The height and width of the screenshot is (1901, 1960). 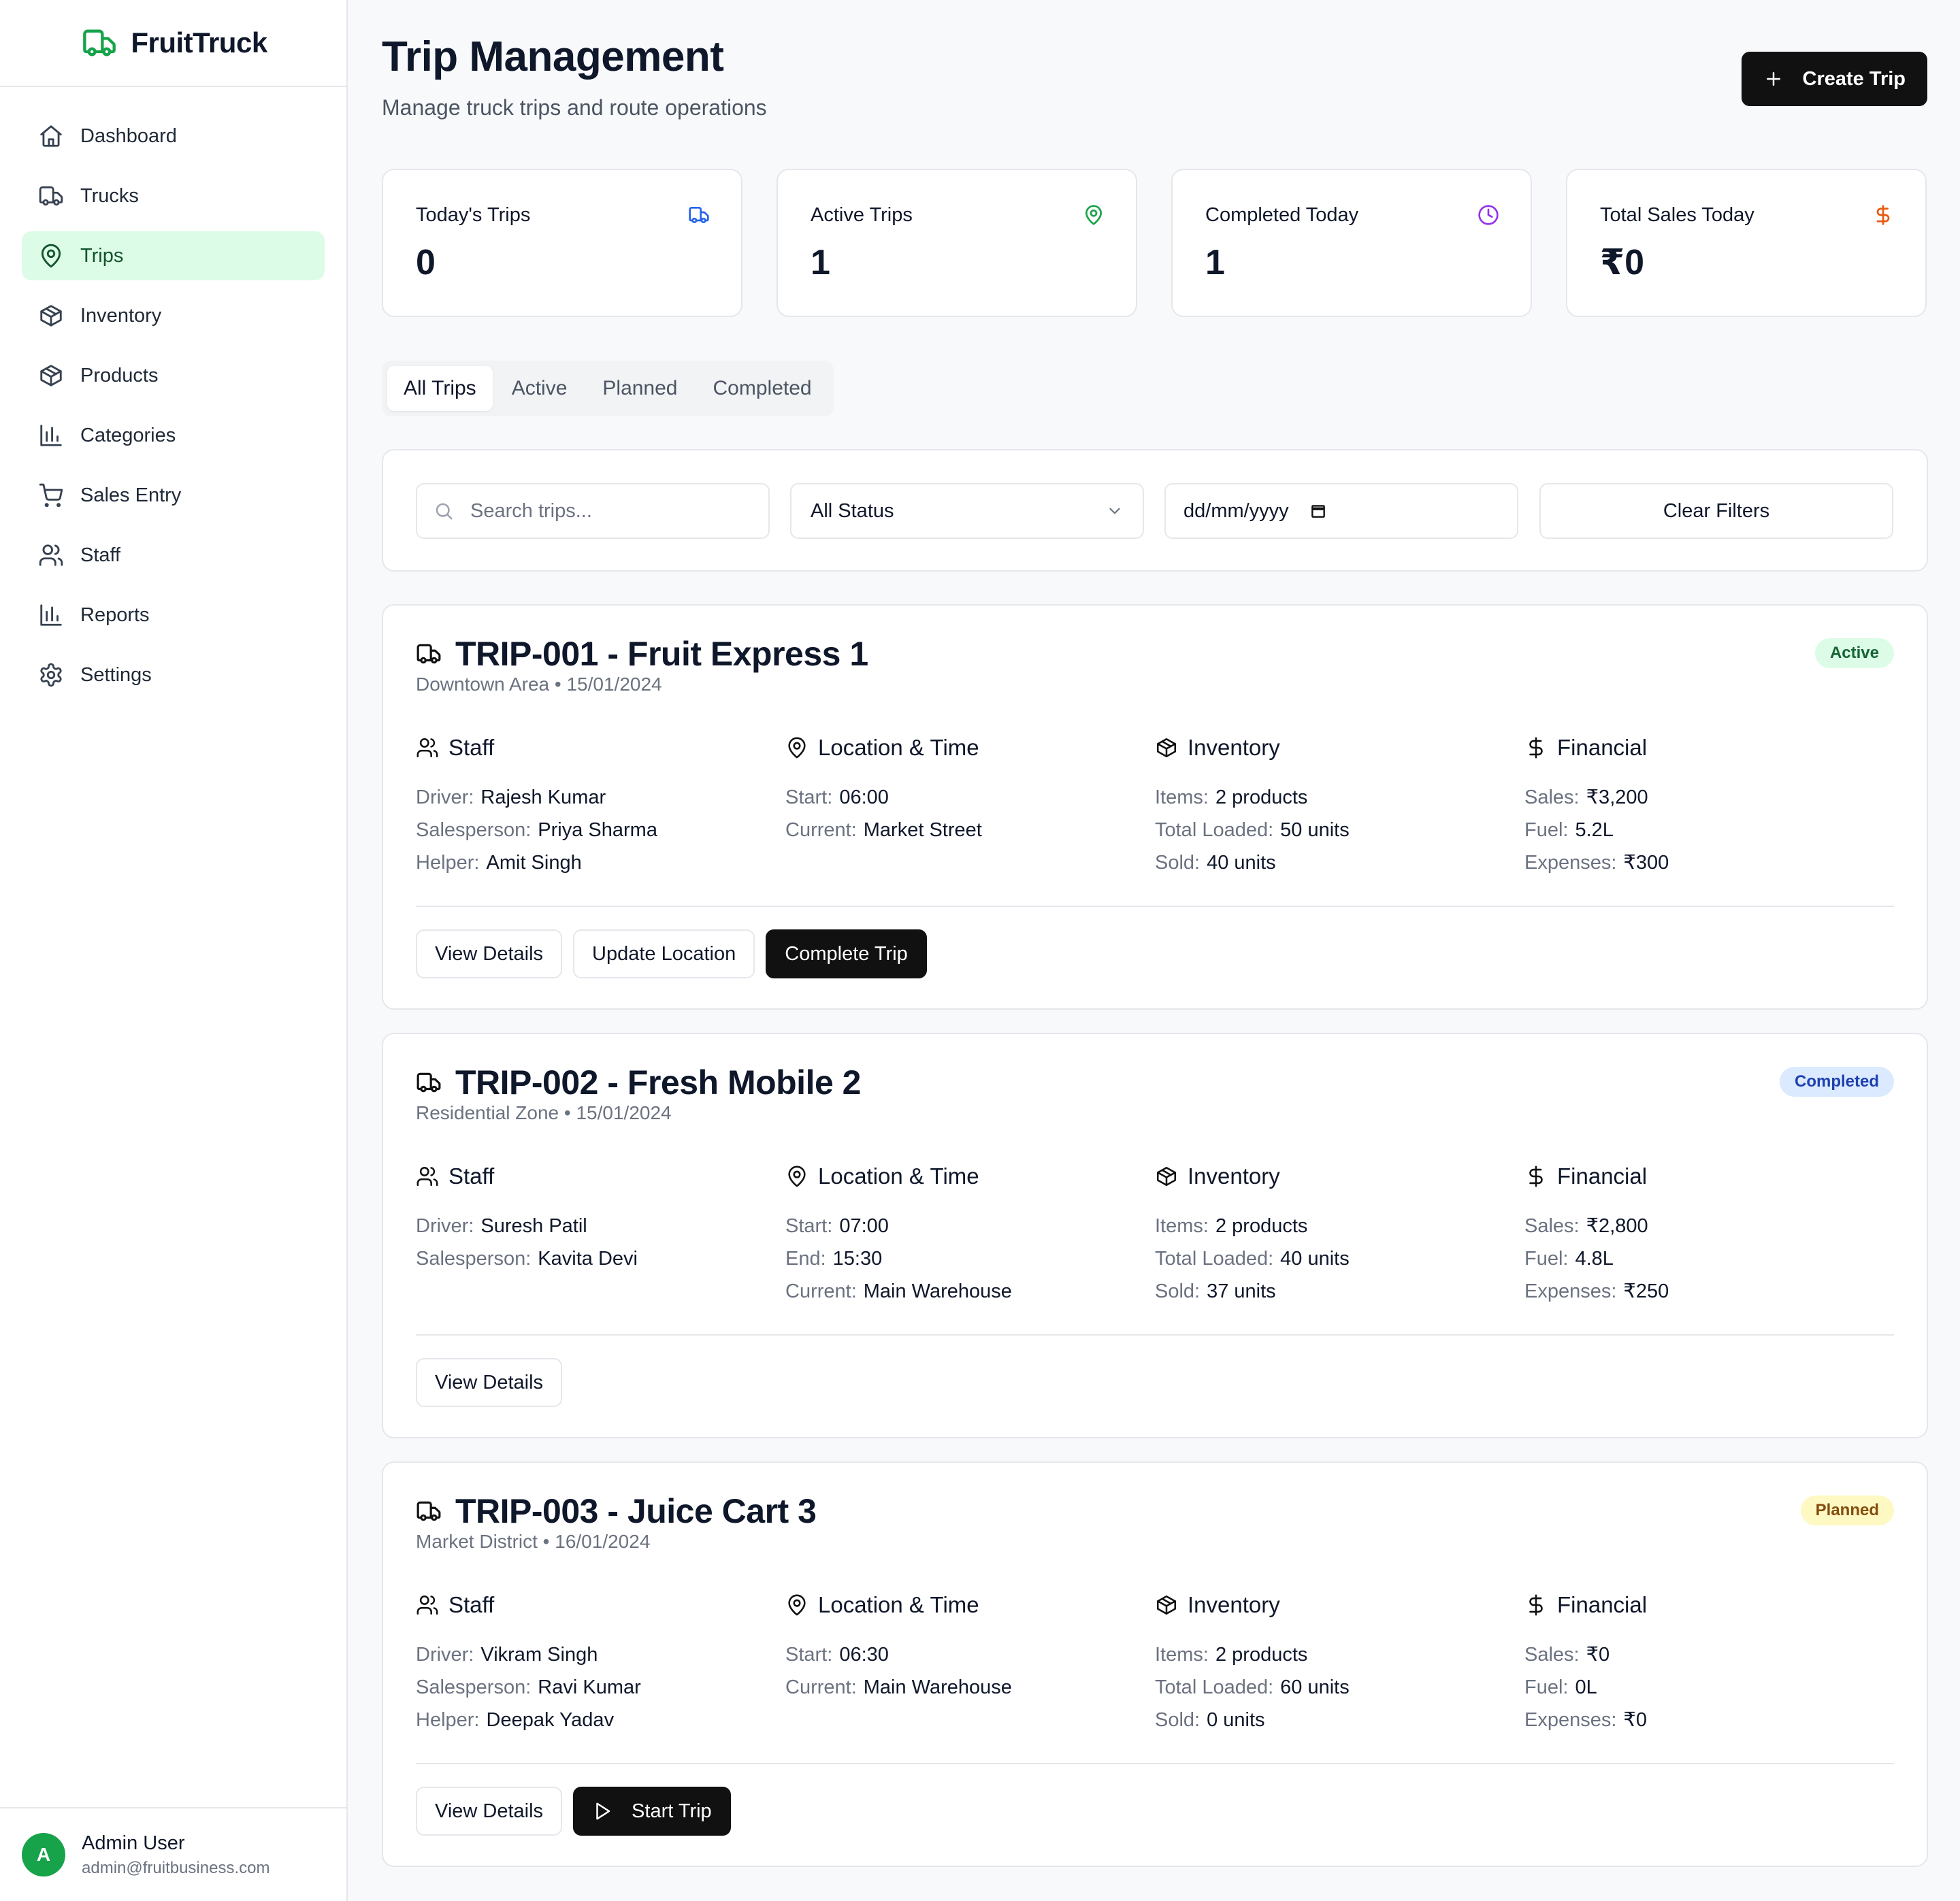 What do you see at coordinates (440, 388) in the screenshot?
I see `tab-all-trips: All Trips` at bounding box center [440, 388].